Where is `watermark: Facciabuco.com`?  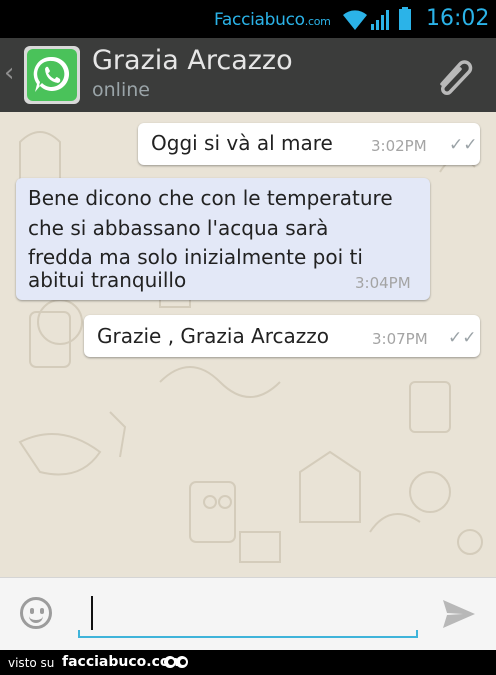 watermark: Facciabuco.com is located at coordinates (272, 20).